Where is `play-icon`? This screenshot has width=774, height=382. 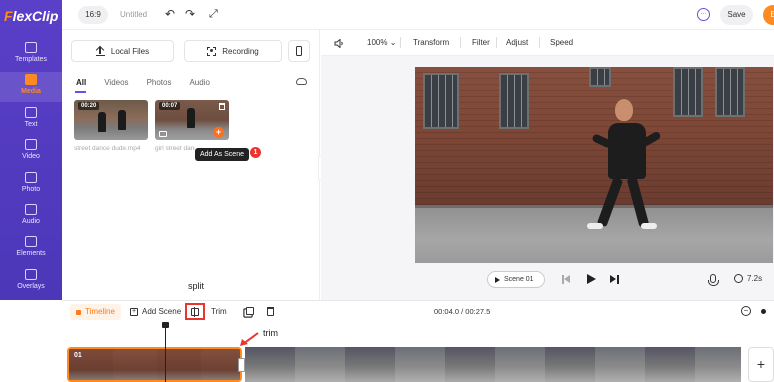 play-icon is located at coordinates (591, 279).